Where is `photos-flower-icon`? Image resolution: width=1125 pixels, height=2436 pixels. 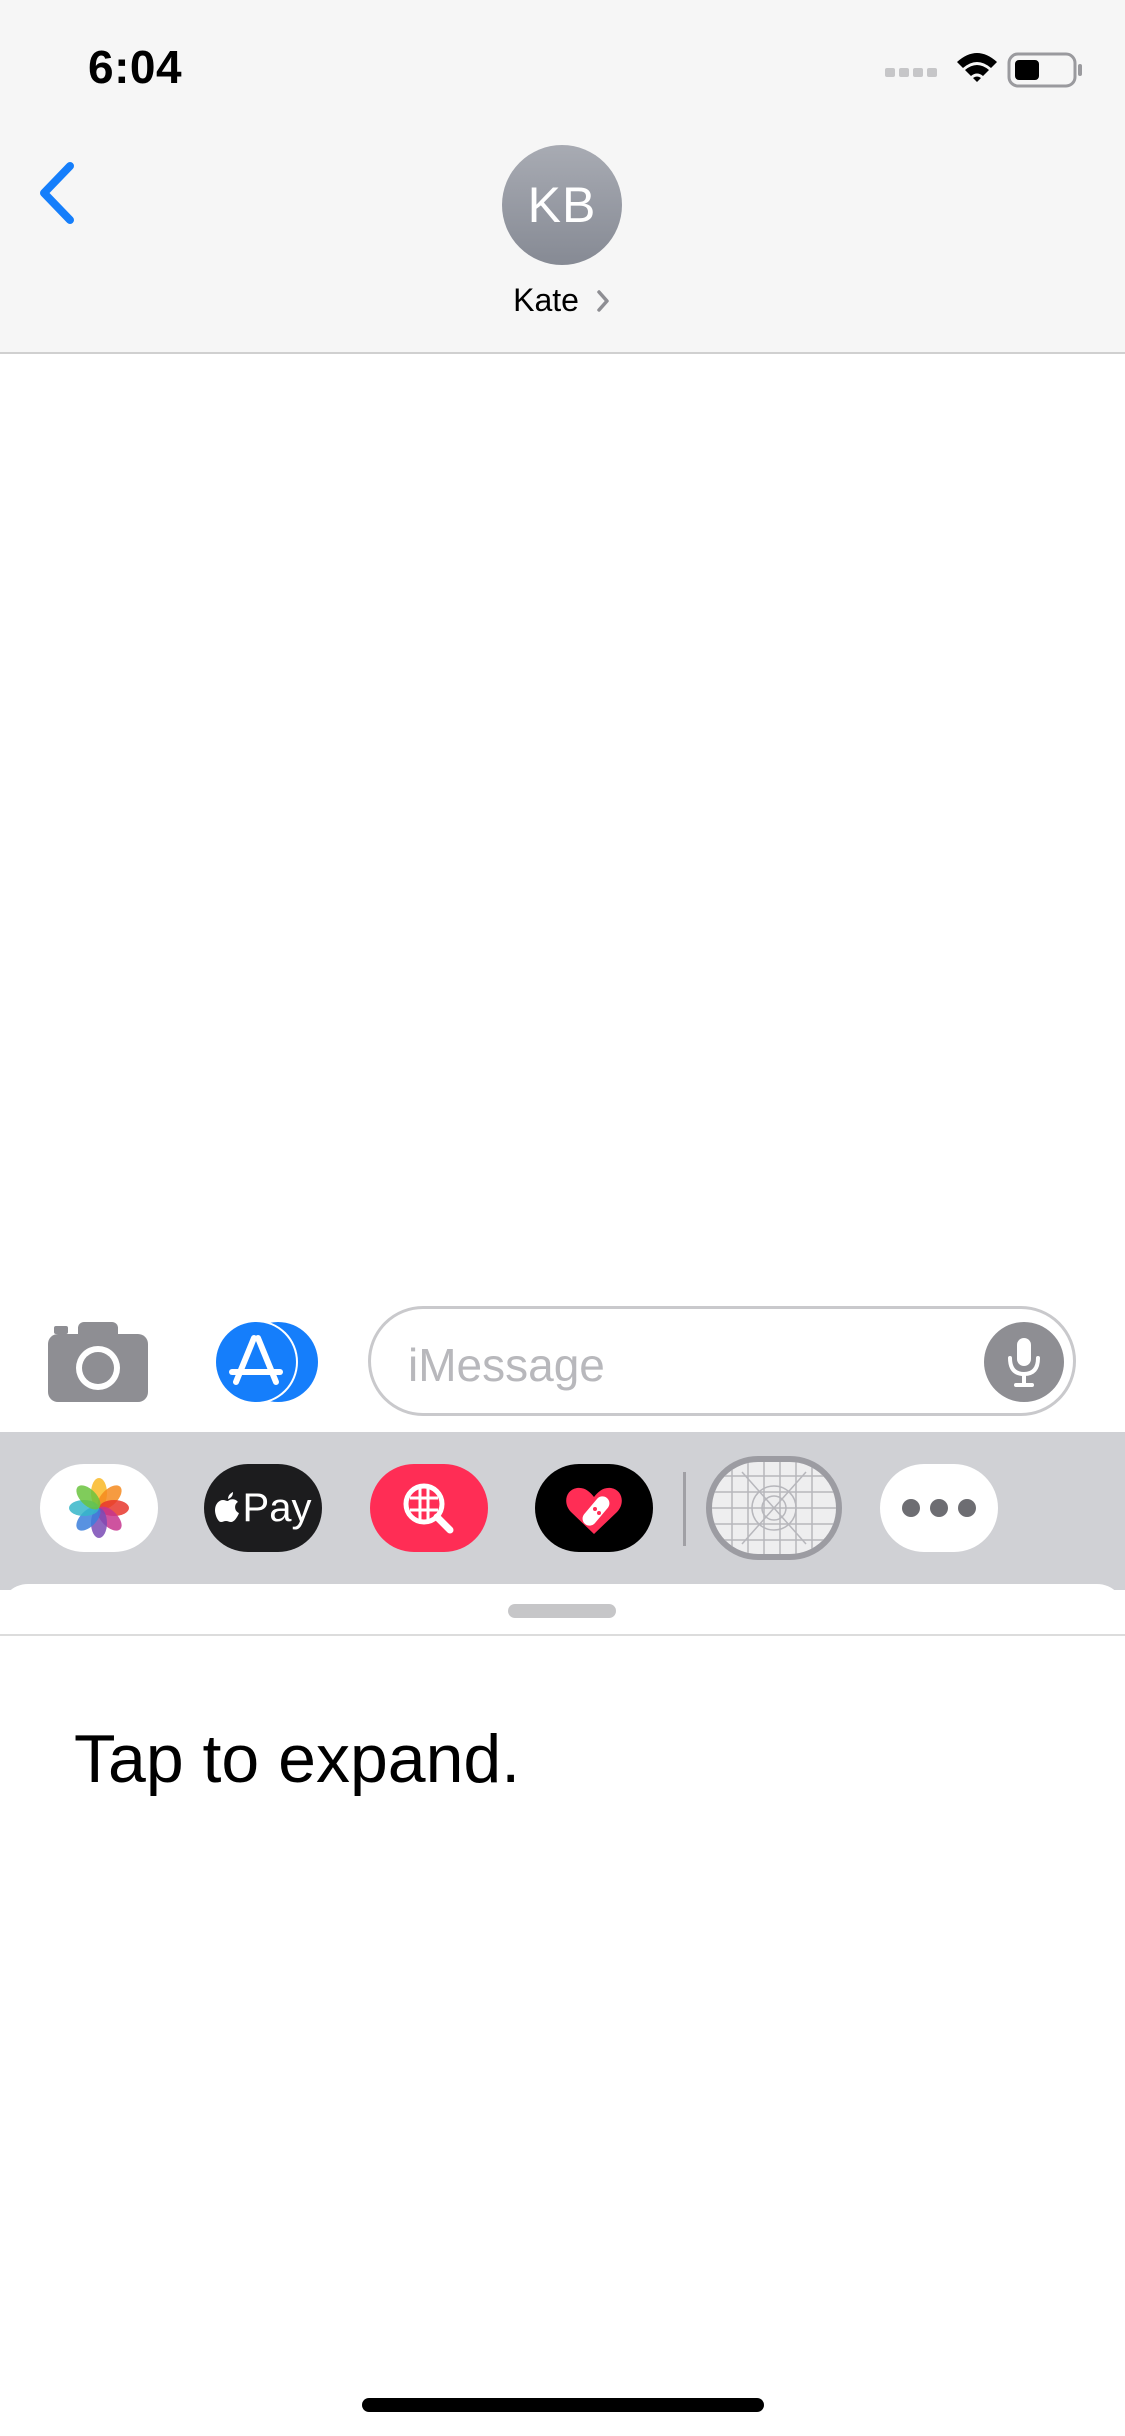
photos-flower-icon is located at coordinates (99, 1508).